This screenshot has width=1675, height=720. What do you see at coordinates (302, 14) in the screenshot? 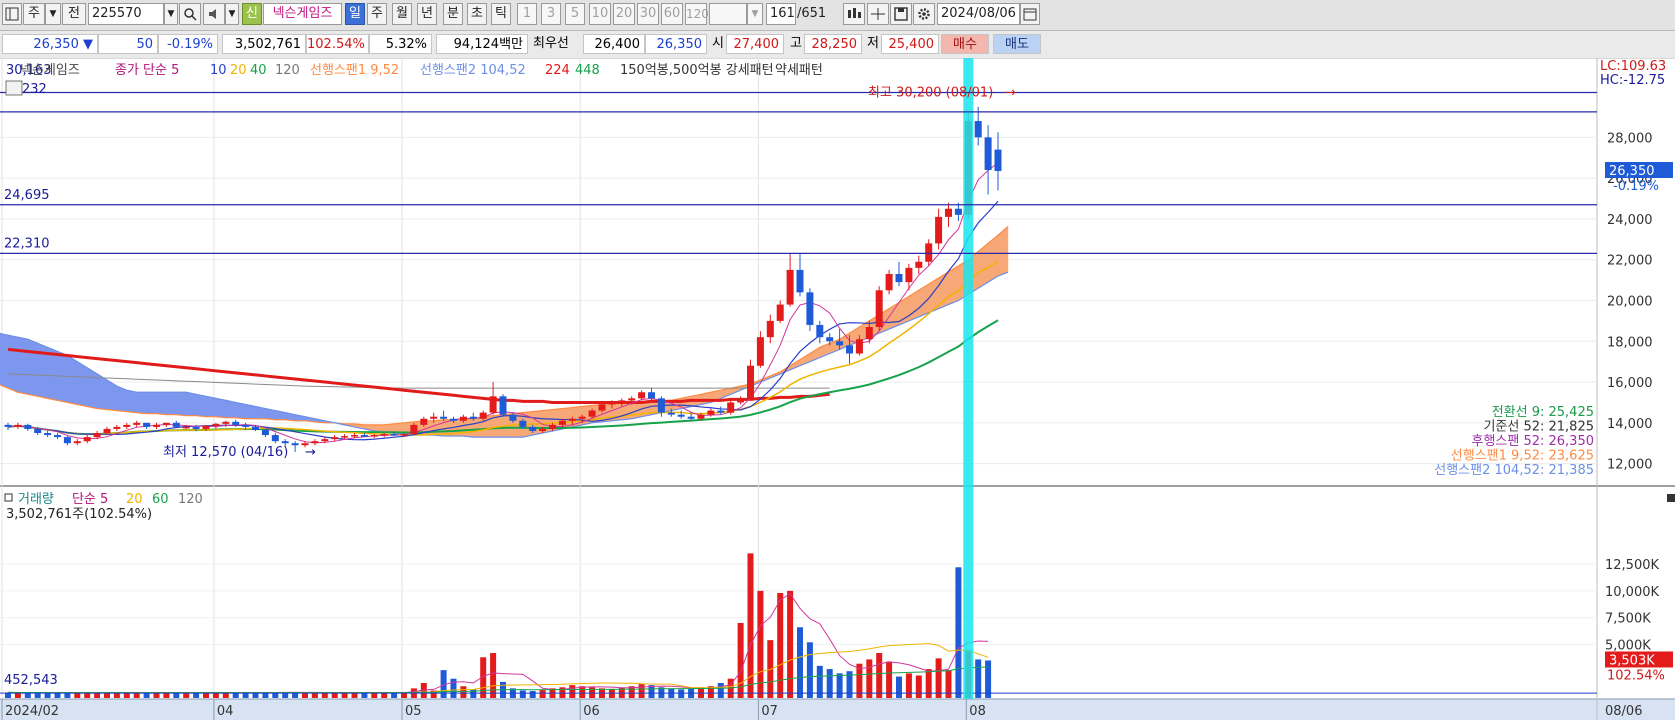
I see `stock-name: 넥슨게임즈` at bounding box center [302, 14].